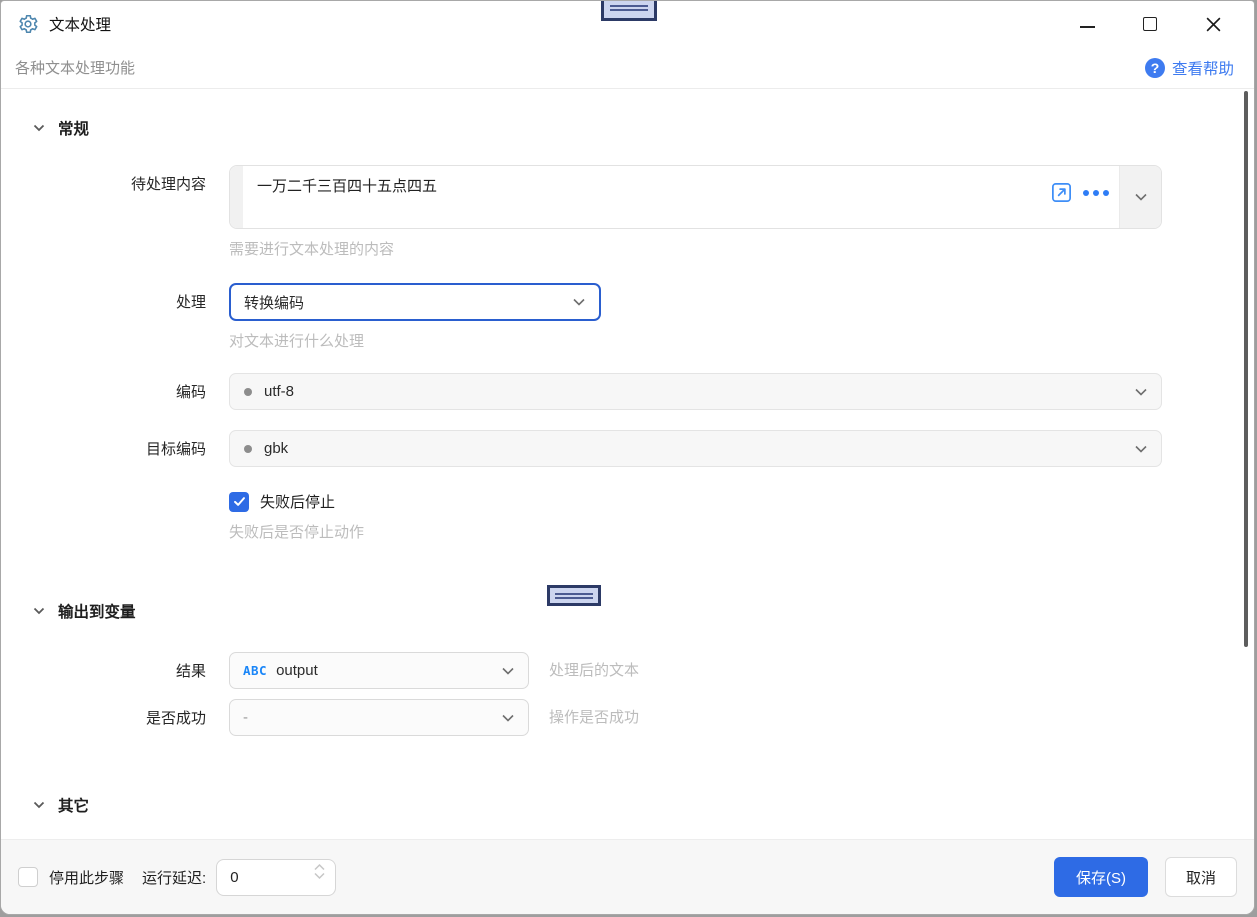 The width and height of the screenshot is (1257, 917). I want to click on disable-step-label: 停用此步骤, so click(87, 878).